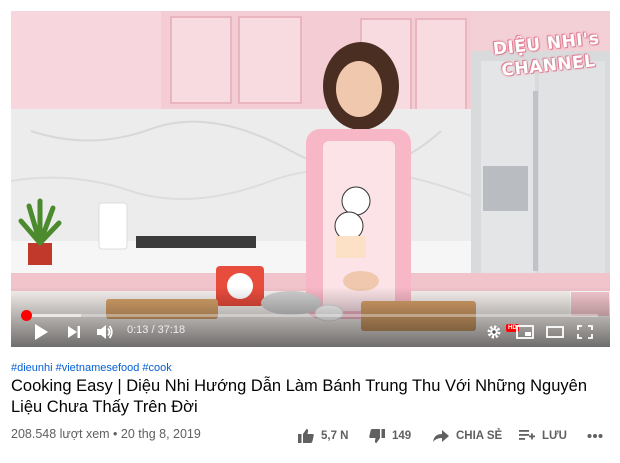 This screenshot has width=620, height=463. I want to click on theater-mode-button, so click(555, 332).